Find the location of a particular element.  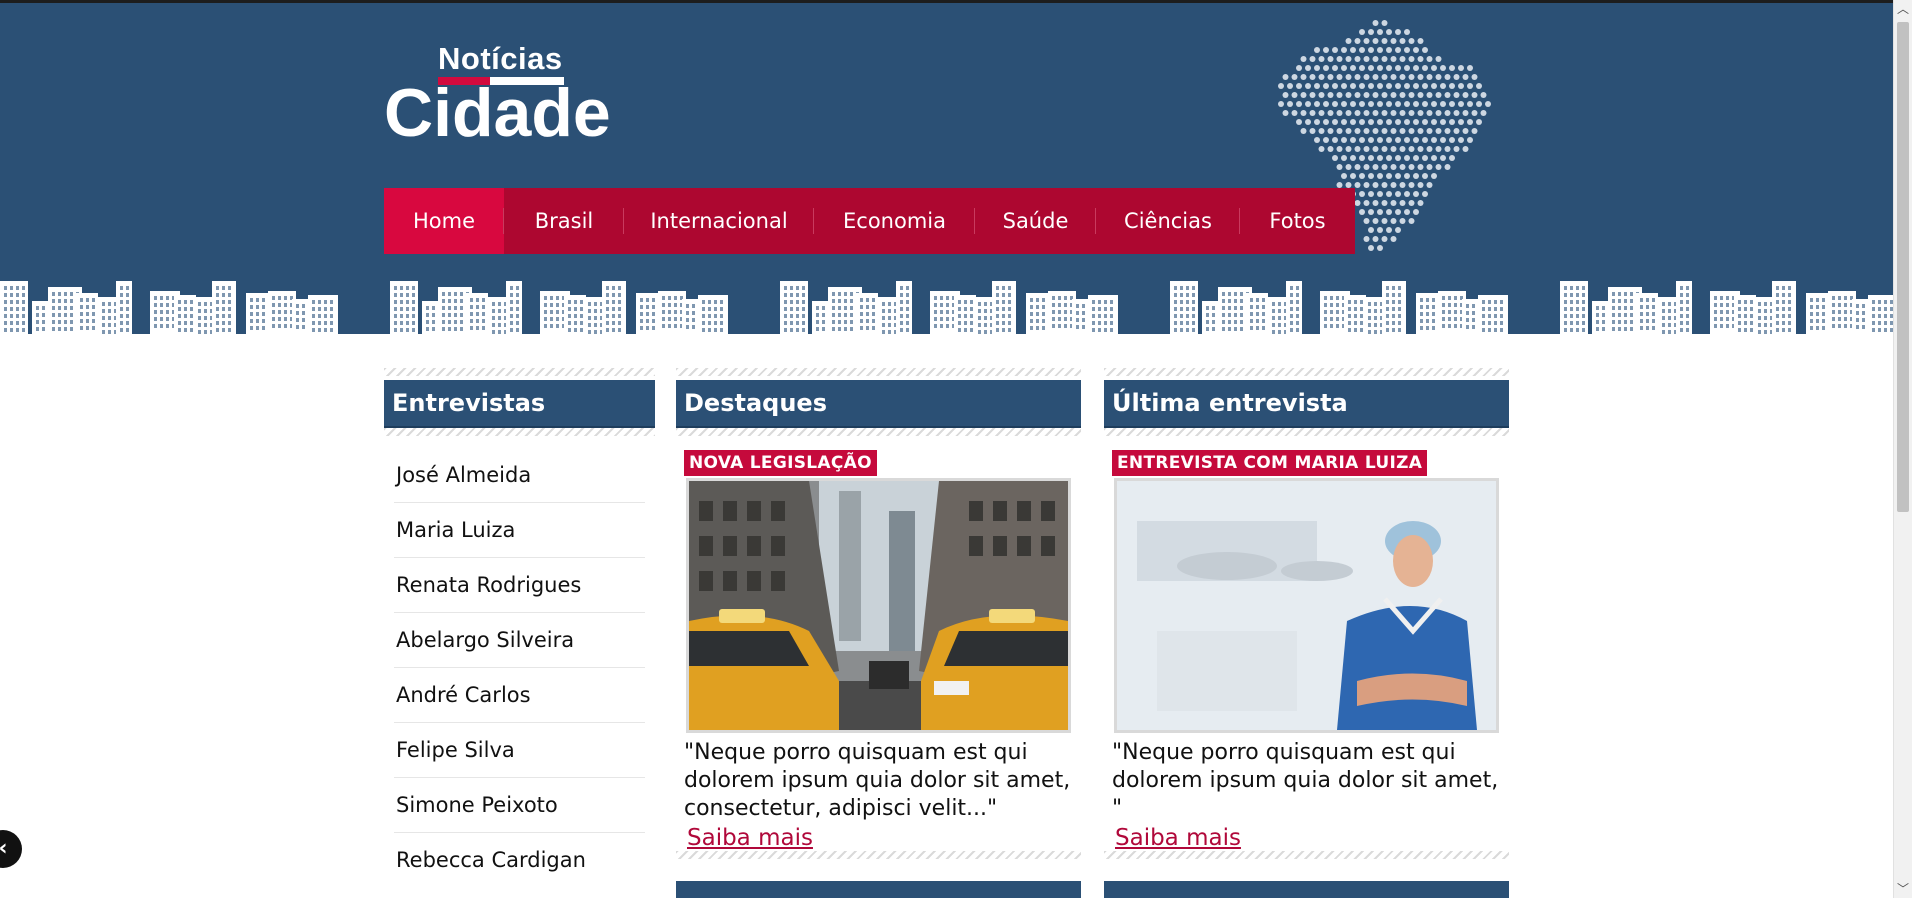

nav-fotos: Fotos is located at coordinates (1297, 221).